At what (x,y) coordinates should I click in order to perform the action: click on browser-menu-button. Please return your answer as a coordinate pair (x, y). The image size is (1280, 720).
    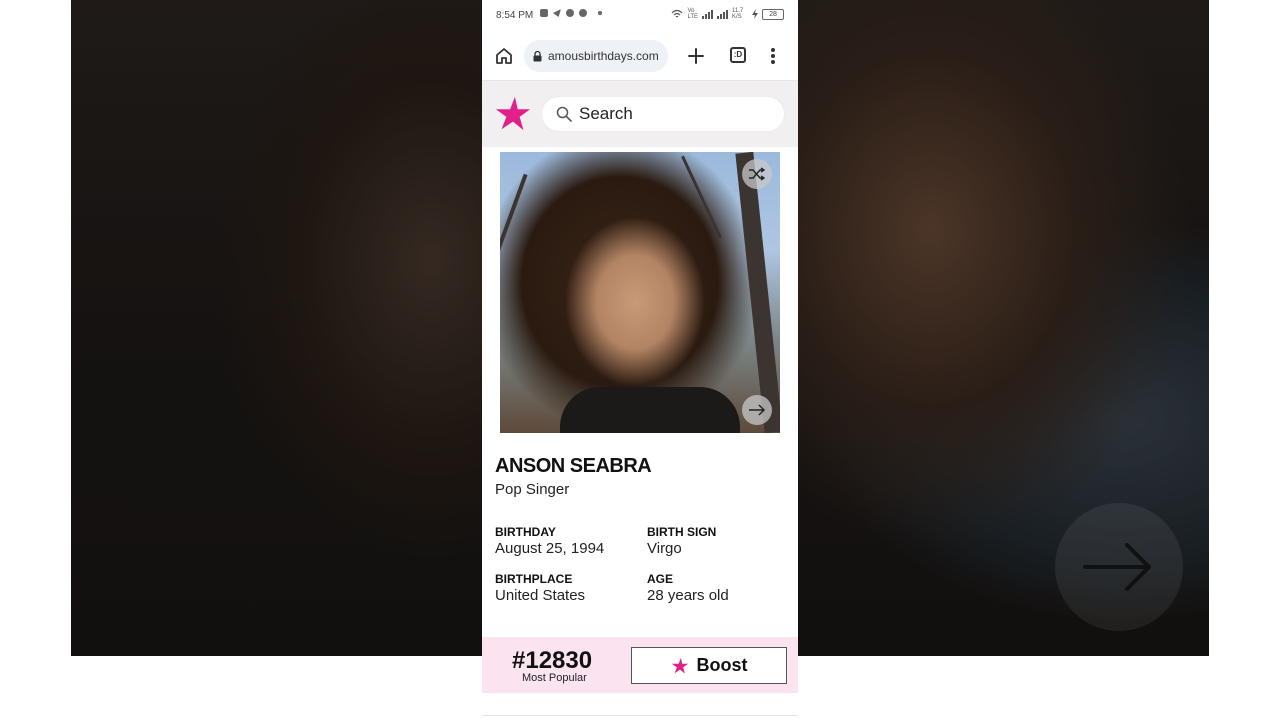
    Looking at the image, I should click on (773, 56).